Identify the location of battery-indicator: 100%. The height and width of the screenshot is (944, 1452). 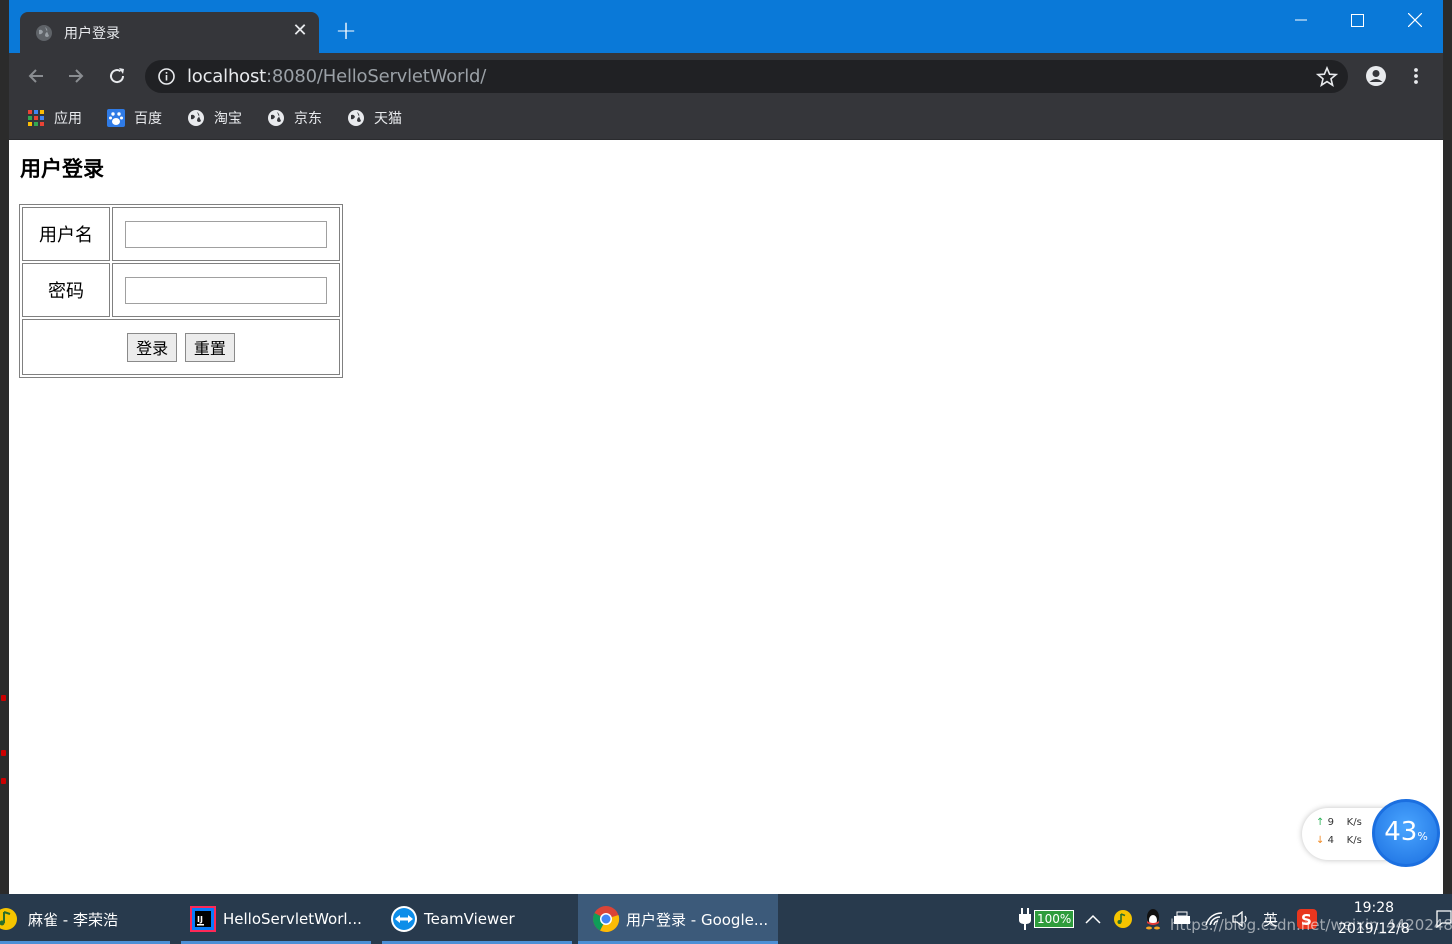
(1046, 919).